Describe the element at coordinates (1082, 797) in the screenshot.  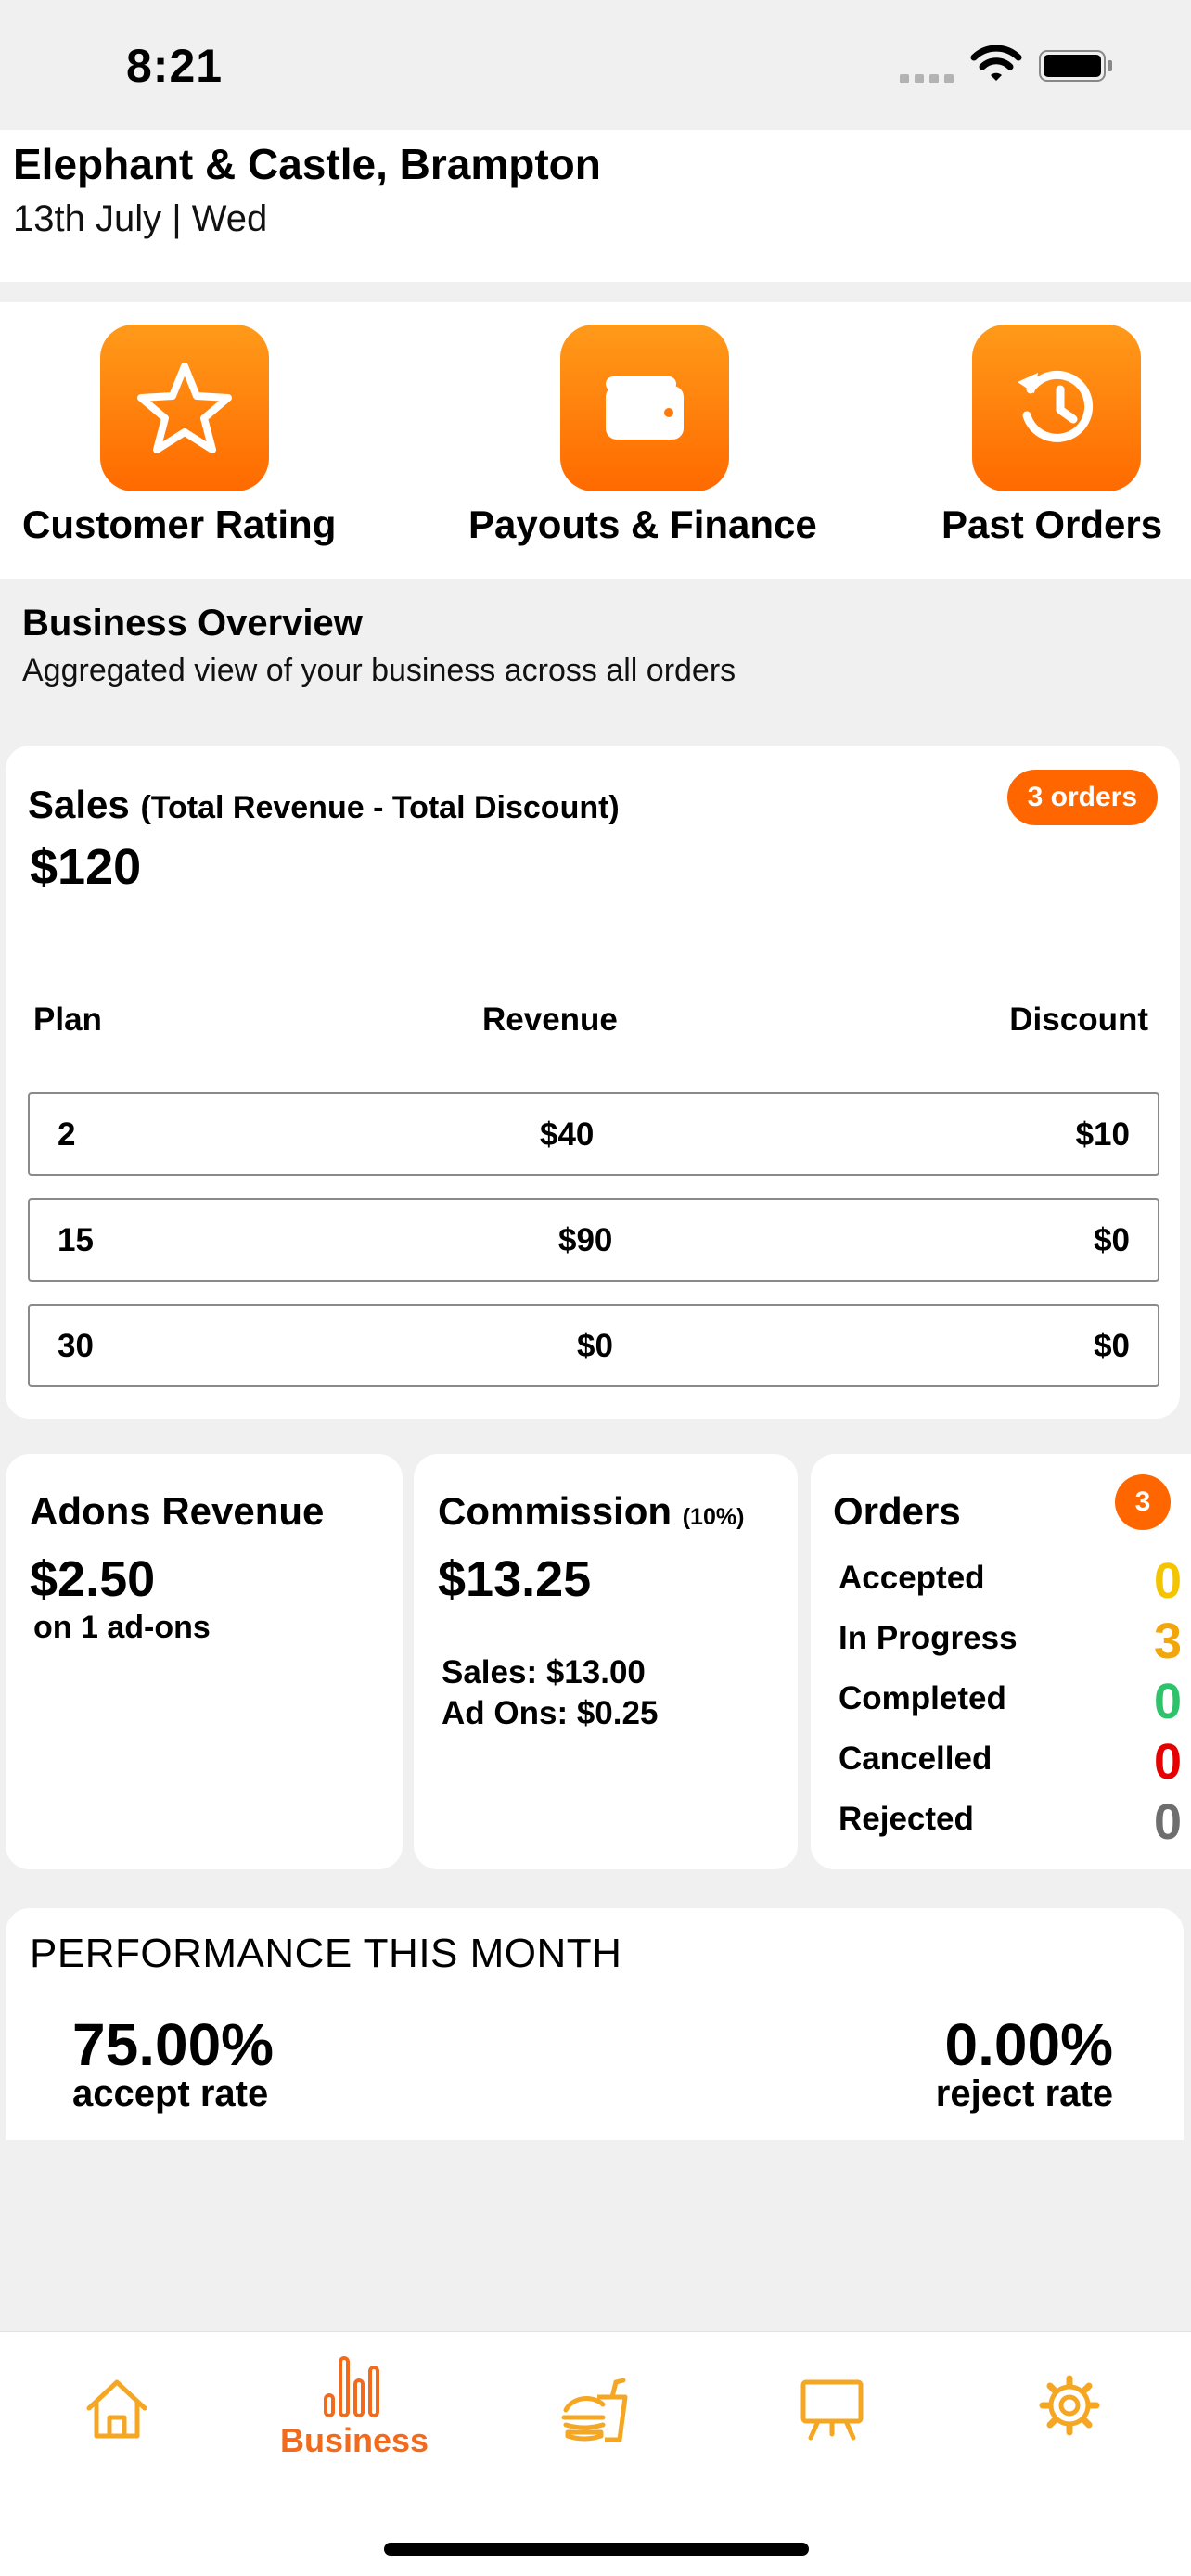
I see `orders-count-badge: 3 orders` at that location.